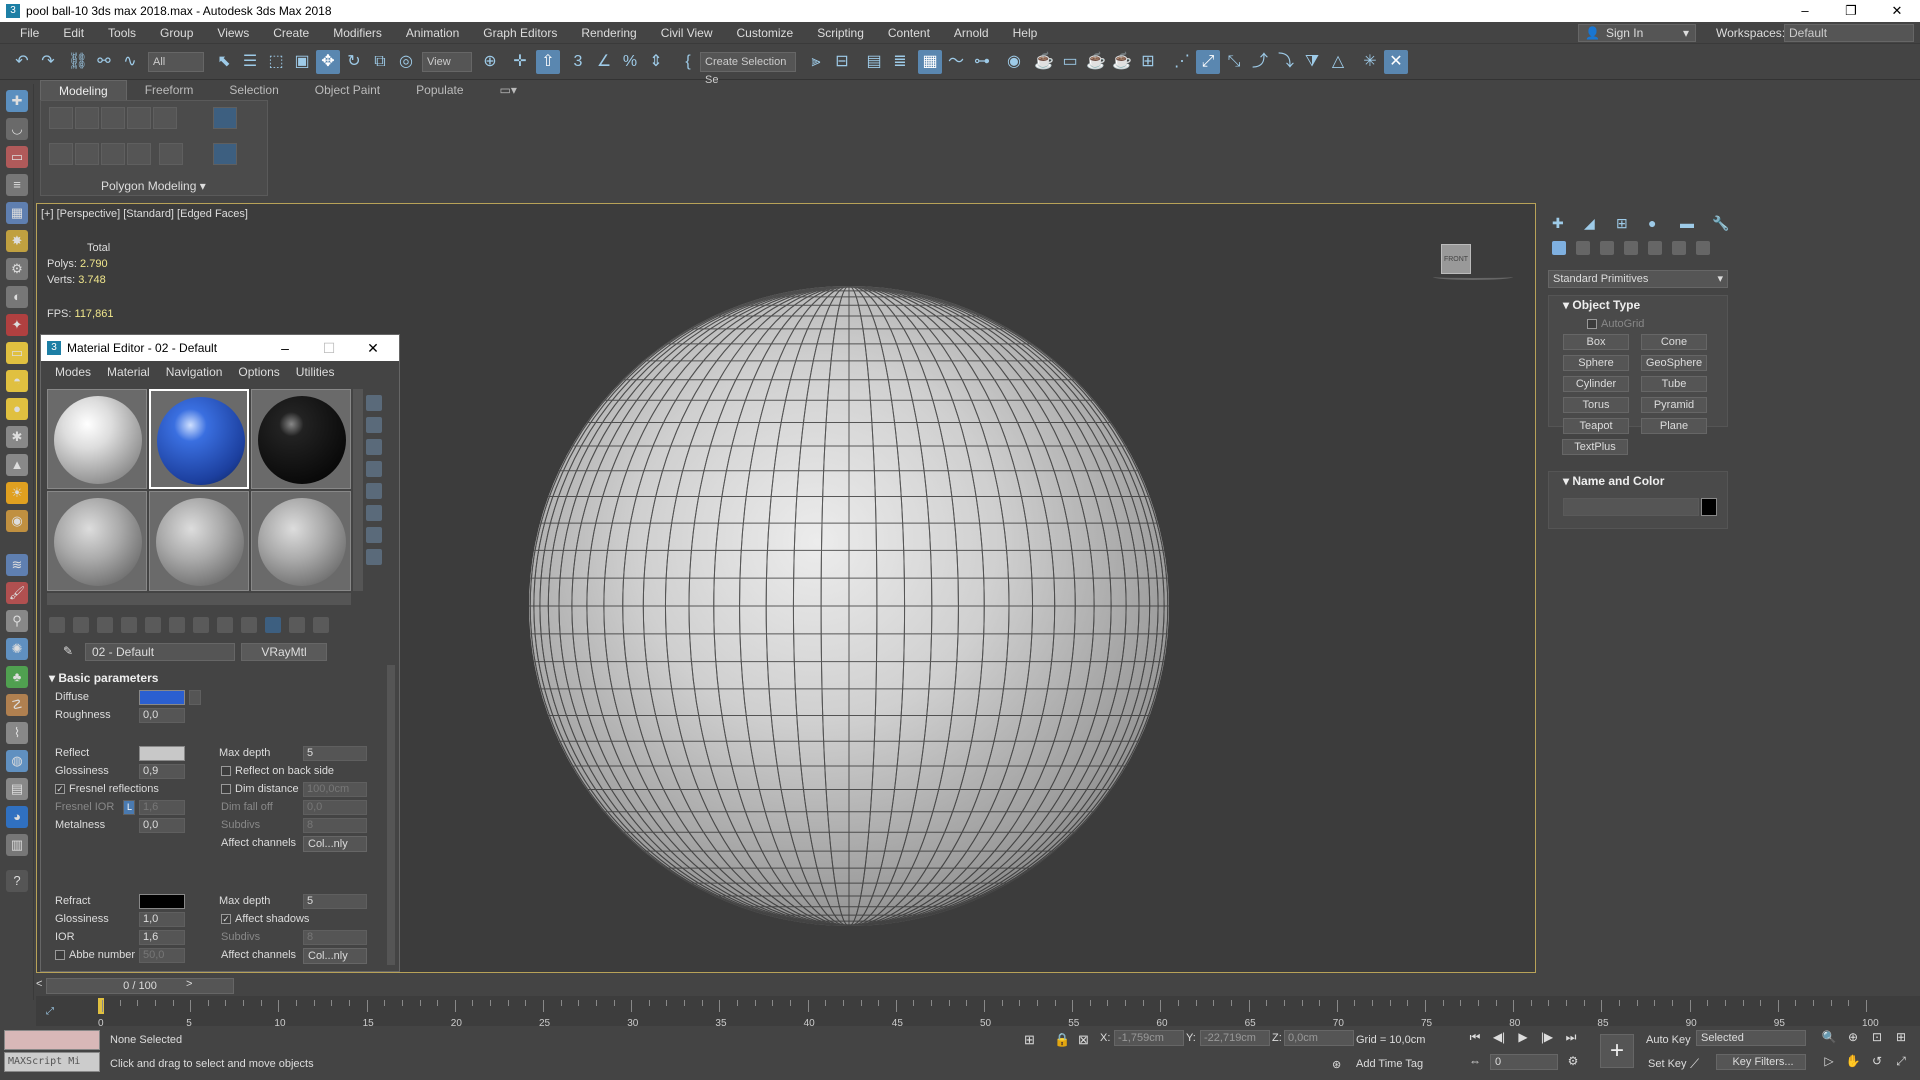 This screenshot has width=1920, height=1080. Describe the element at coordinates (253, 90) in the screenshot. I see `tab-selection: Selection` at that location.